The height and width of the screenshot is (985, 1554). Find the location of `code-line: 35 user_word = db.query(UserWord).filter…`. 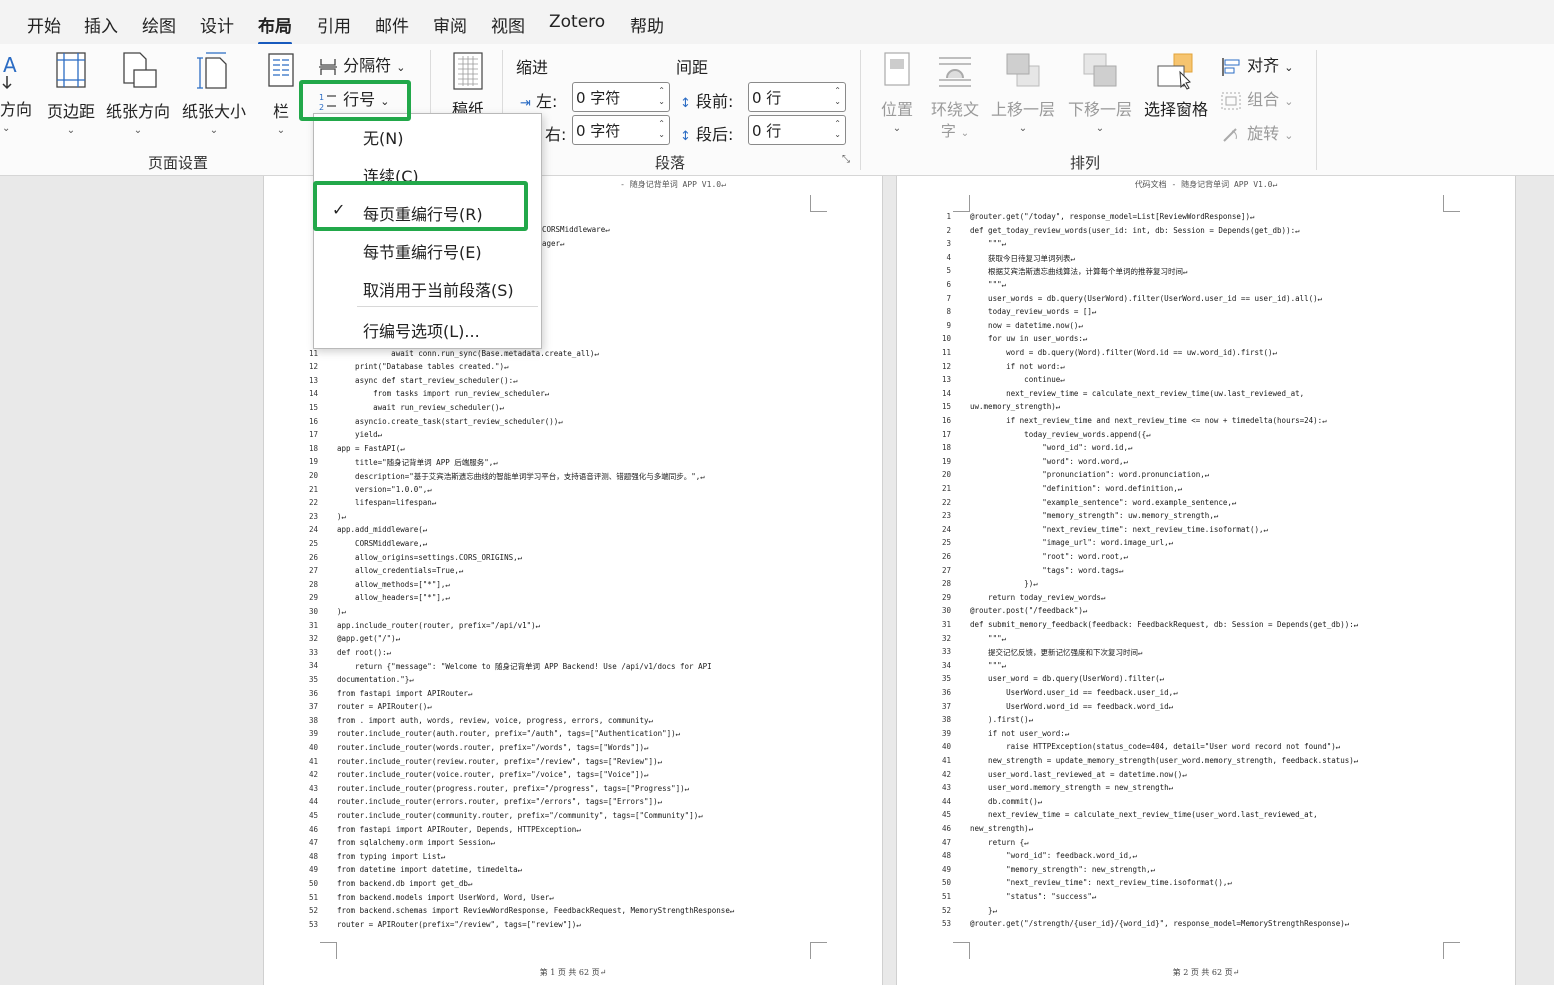

code-line: 35 user_word = db.query(UserWord).filter… is located at coordinates (1206, 681).